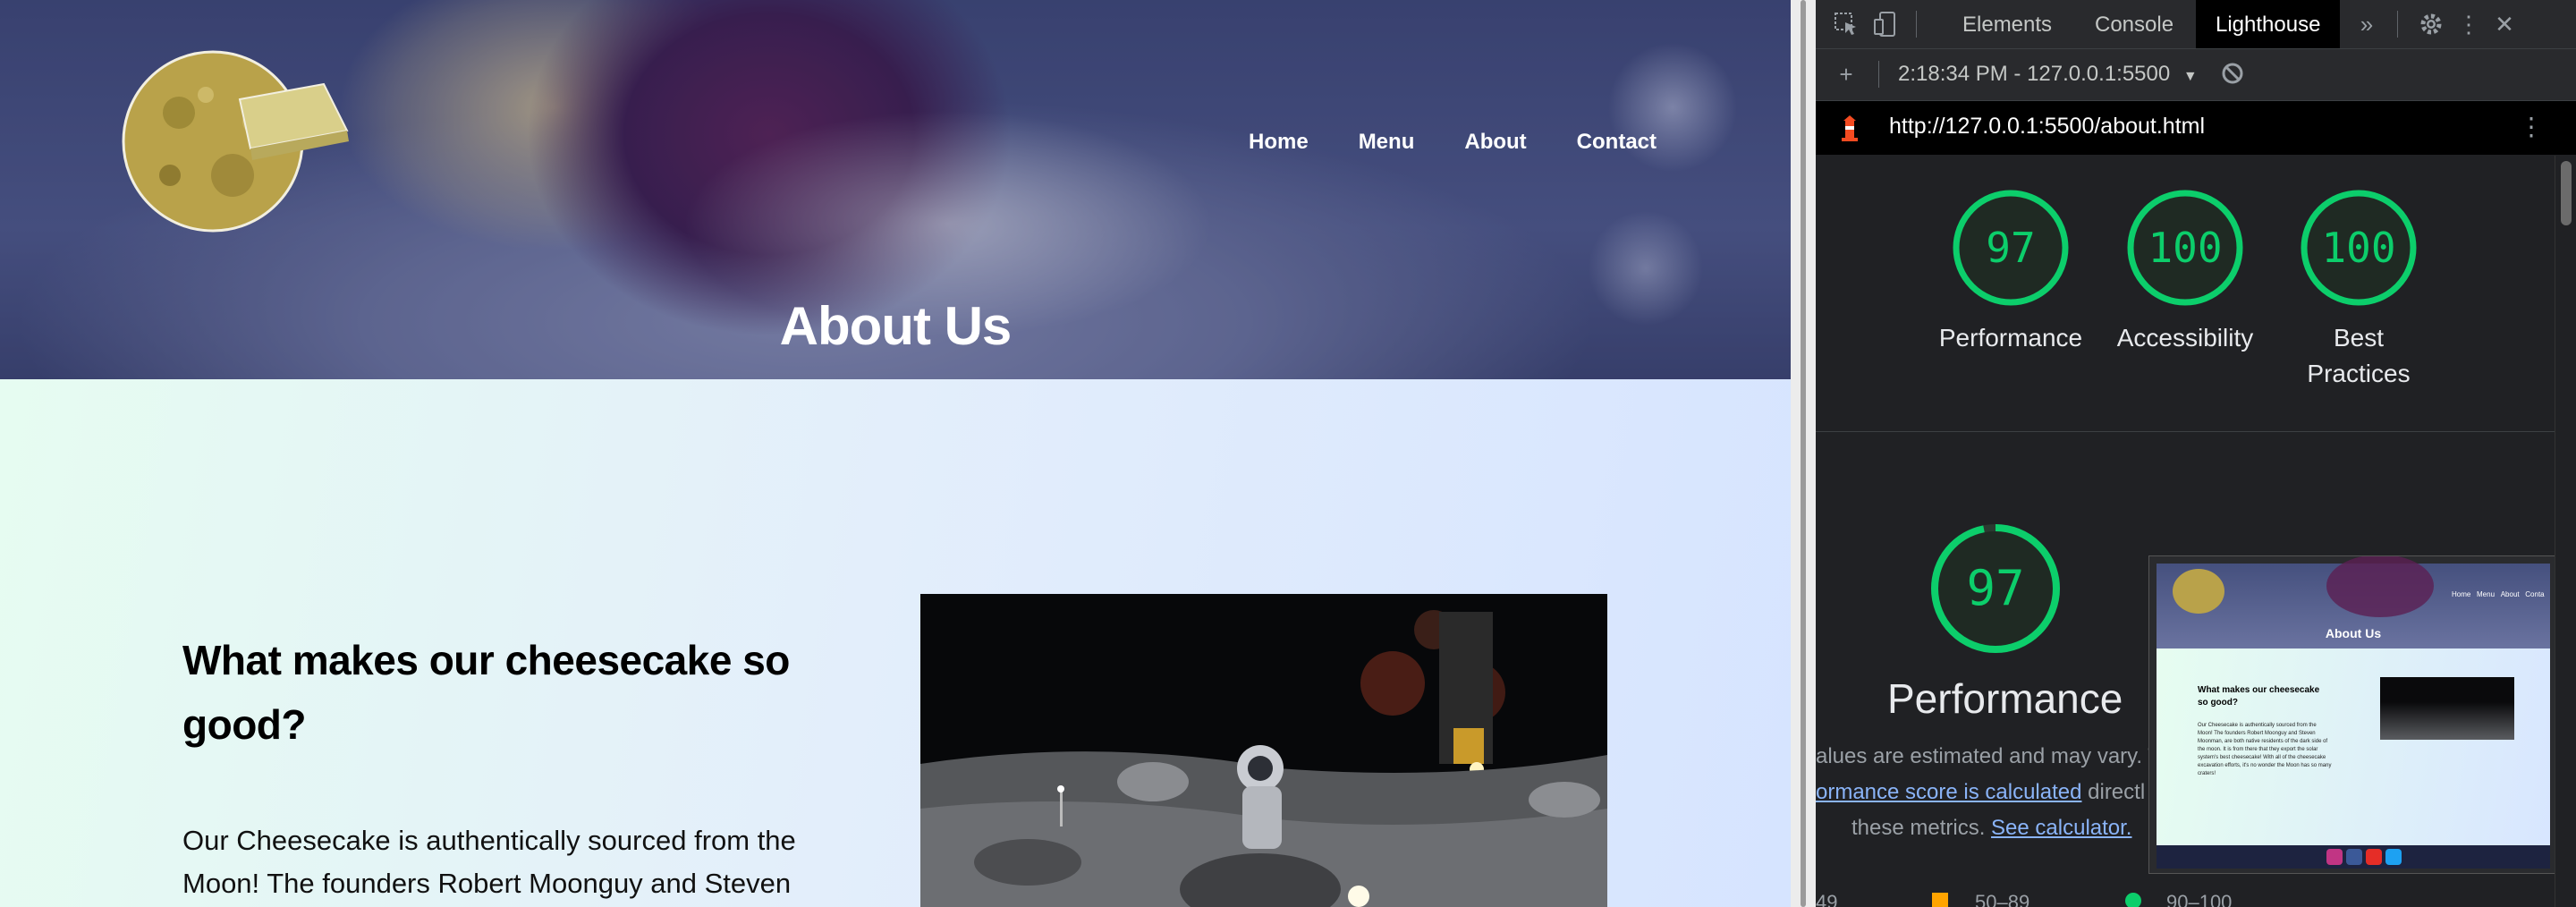  What do you see at coordinates (2366, 24) in the screenshot?
I see `more-tabs-chevron-icon: »` at bounding box center [2366, 24].